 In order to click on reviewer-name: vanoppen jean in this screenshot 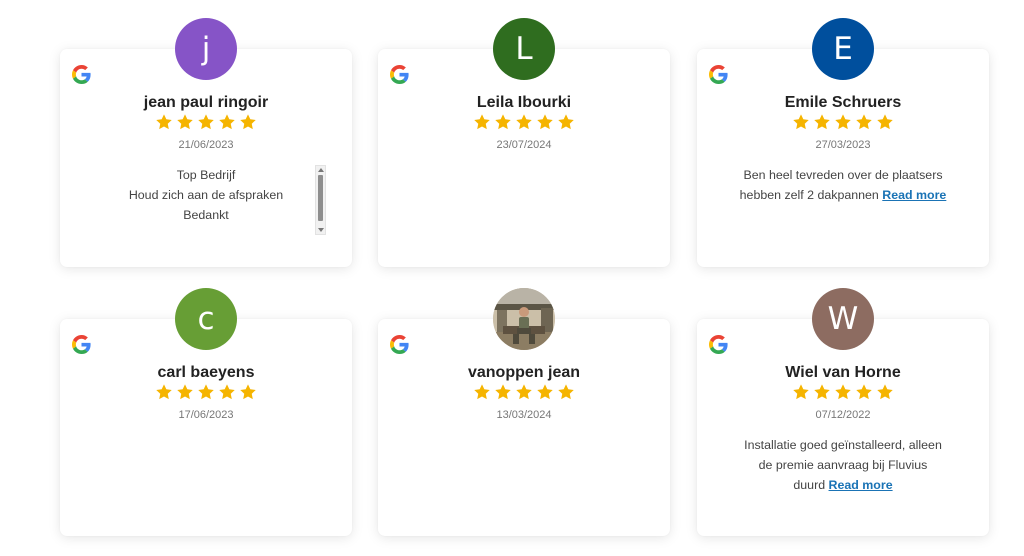, I will do `click(524, 372)`.